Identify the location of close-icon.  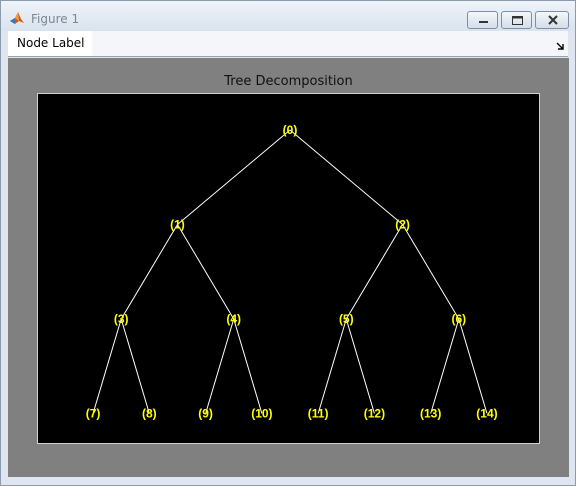
(553, 20).